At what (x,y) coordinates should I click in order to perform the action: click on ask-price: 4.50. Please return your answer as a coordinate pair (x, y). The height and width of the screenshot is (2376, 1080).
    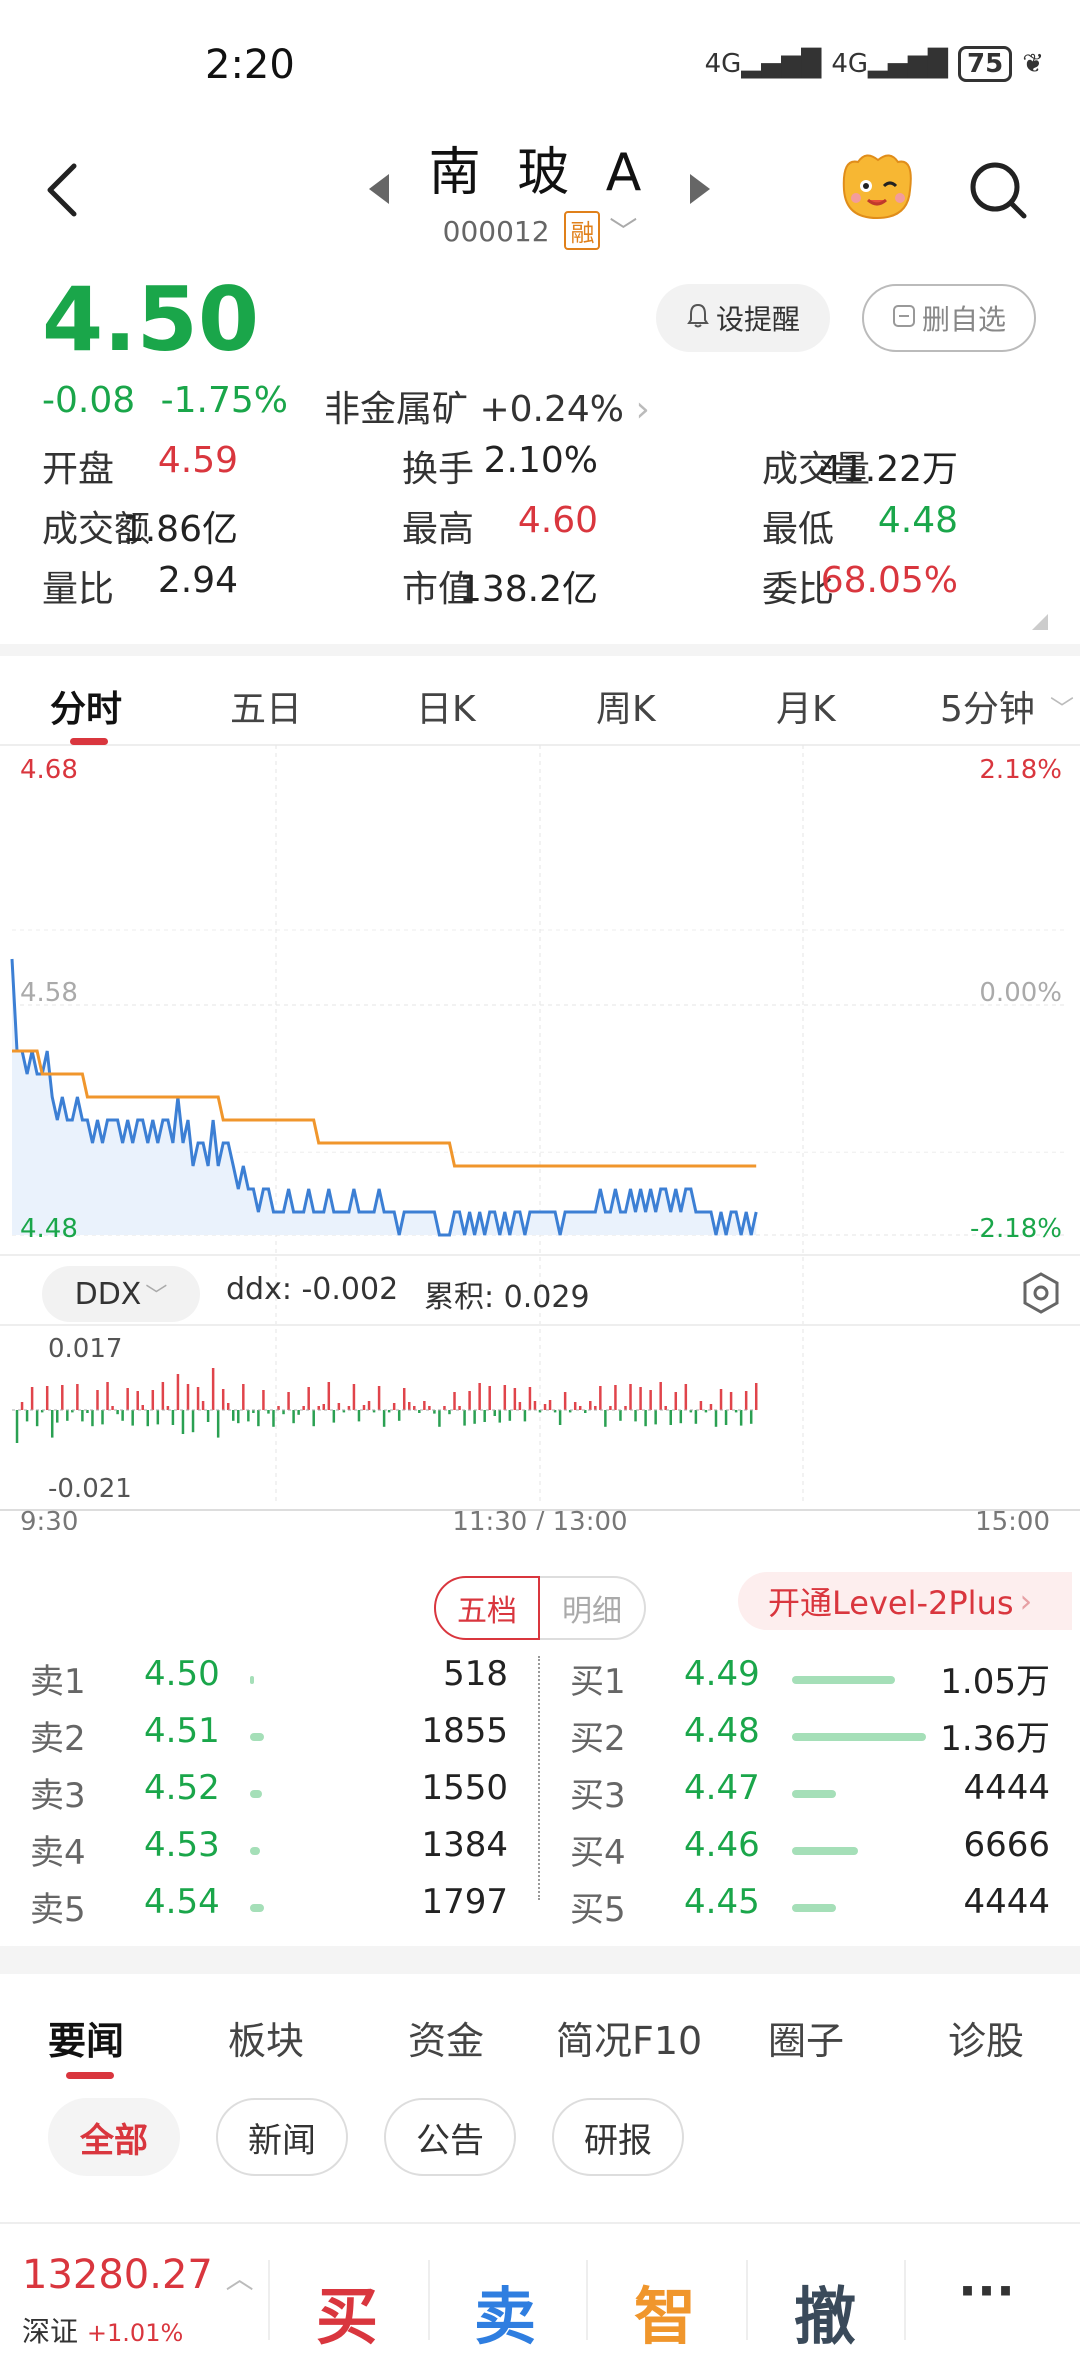
    Looking at the image, I should click on (182, 1674).